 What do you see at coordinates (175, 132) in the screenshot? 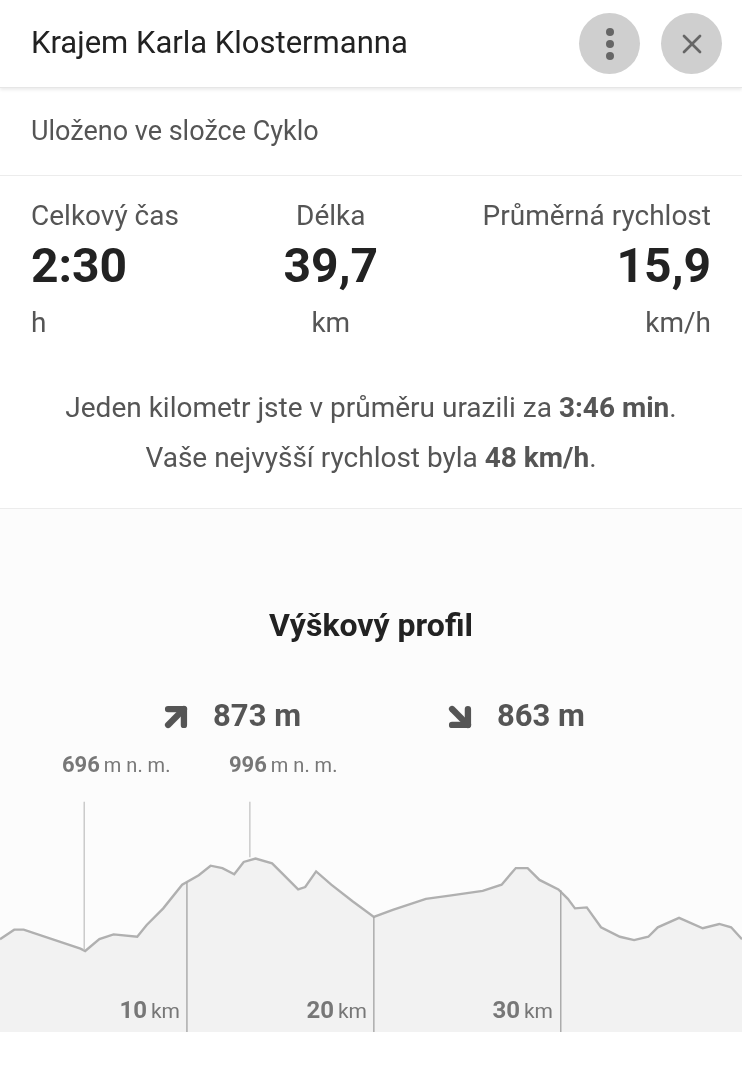
I see `folder-label: Uloženo ve složce Cyklo` at bounding box center [175, 132].